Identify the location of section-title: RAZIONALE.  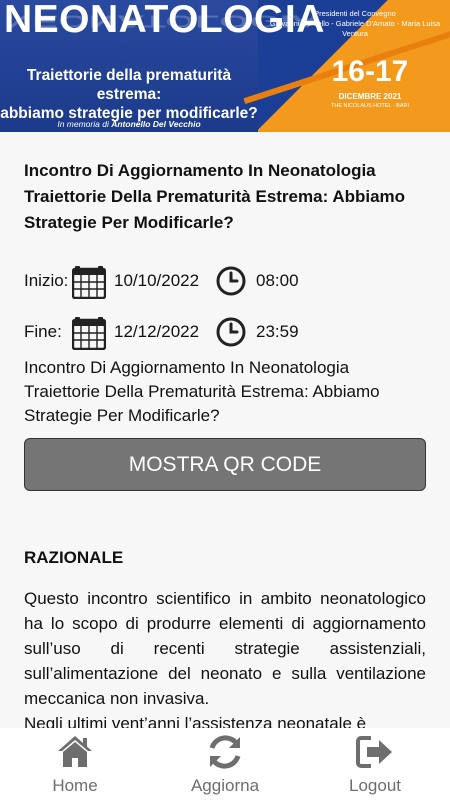
(74, 557).